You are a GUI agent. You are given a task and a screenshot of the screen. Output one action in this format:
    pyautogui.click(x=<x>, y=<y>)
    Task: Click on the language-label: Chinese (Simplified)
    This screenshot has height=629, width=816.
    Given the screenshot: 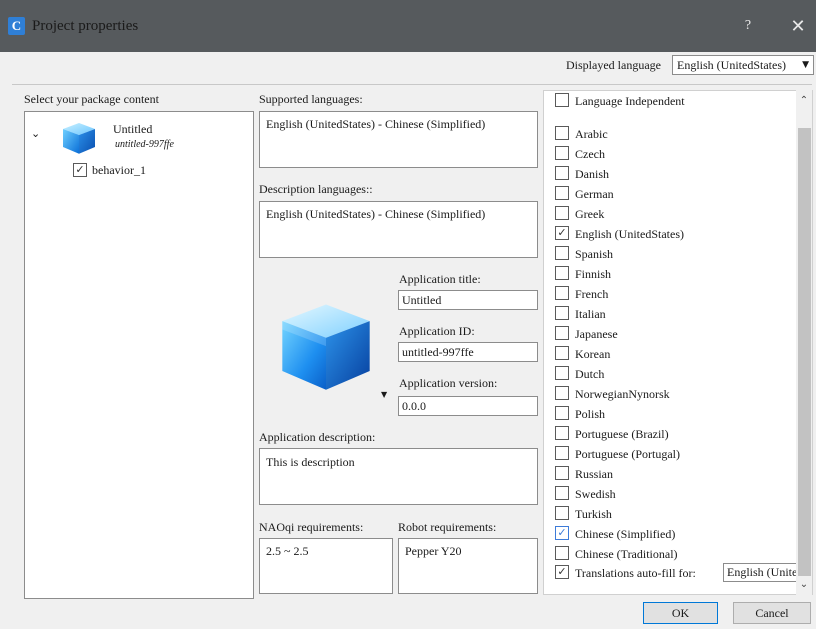 What is the action you would take?
    pyautogui.click(x=625, y=534)
    